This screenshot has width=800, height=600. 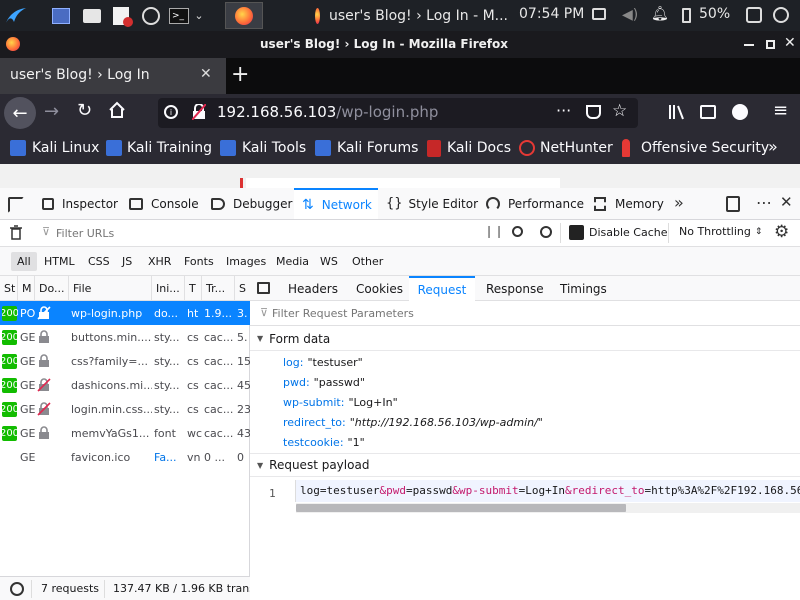 What do you see at coordinates (59, 261) in the screenshot?
I see `filter-html: HTML` at bounding box center [59, 261].